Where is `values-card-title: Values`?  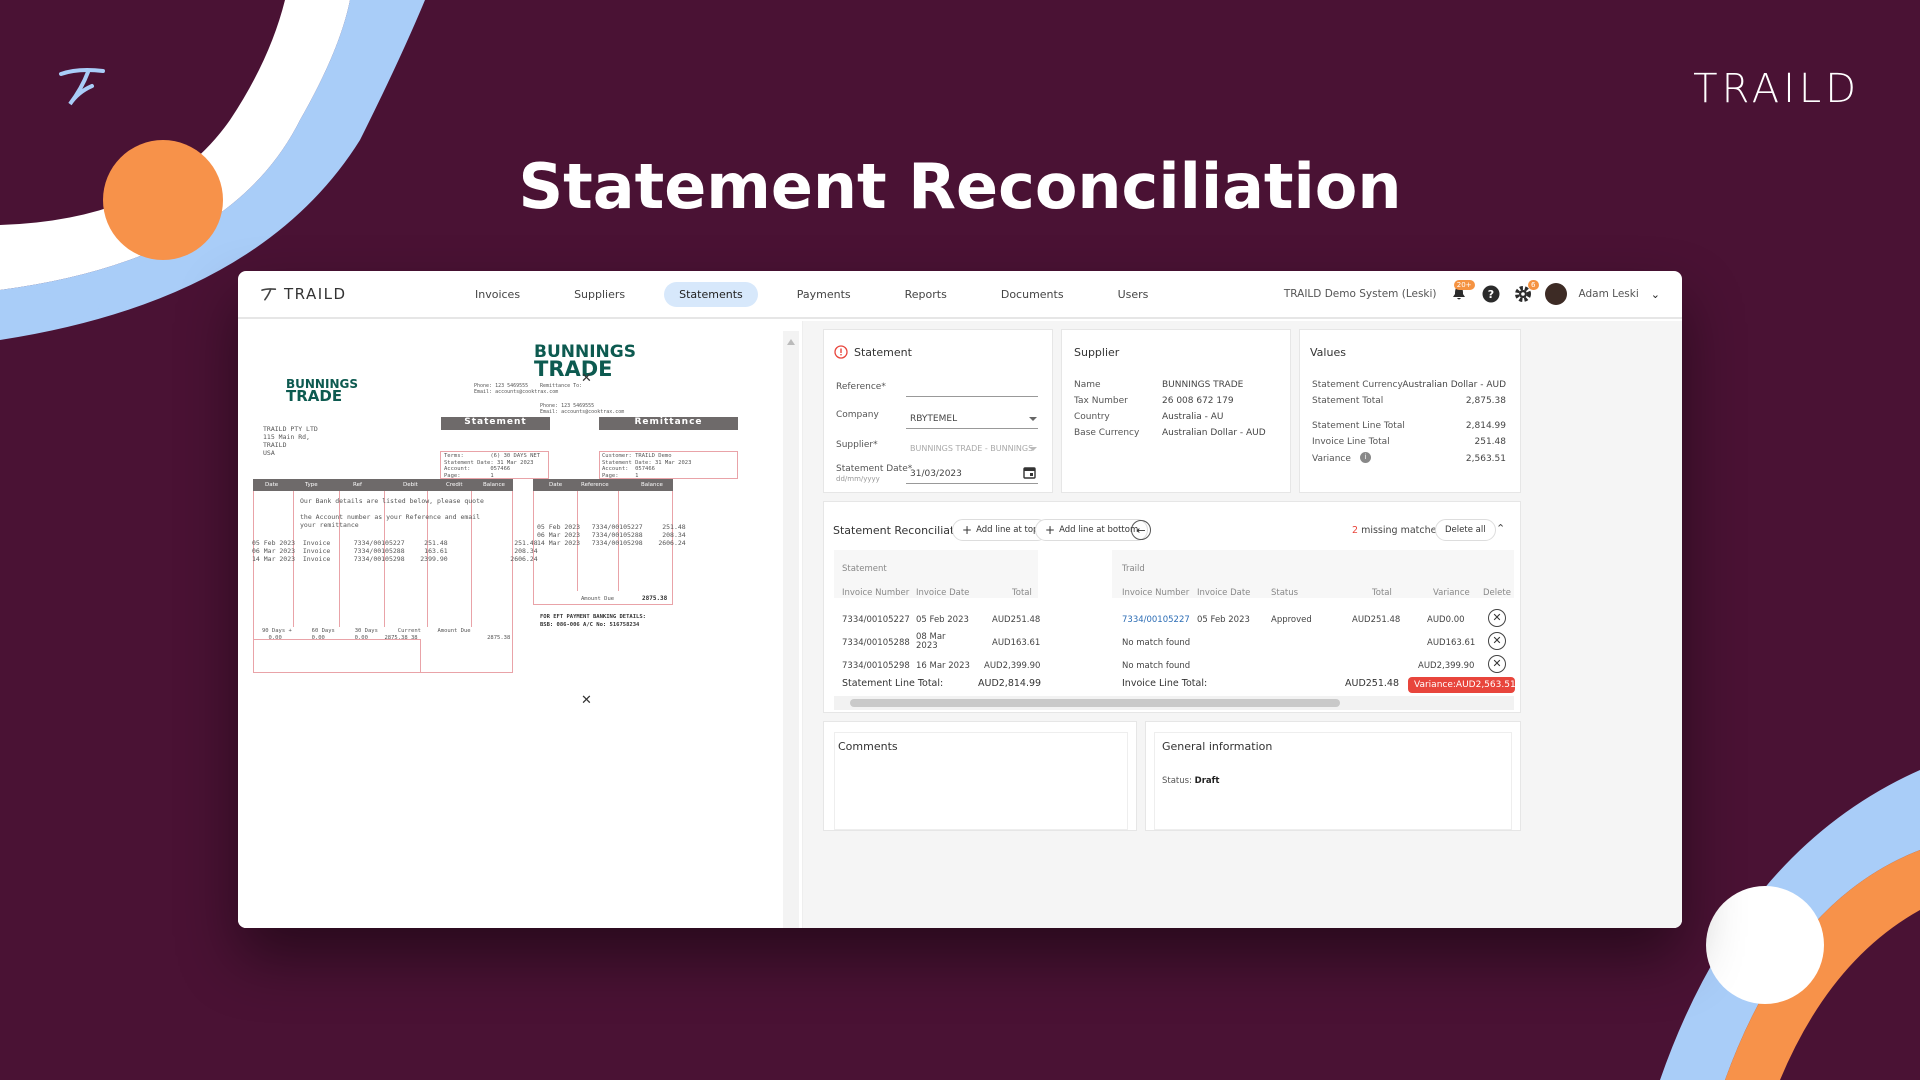
values-card-title: Values is located at coordinates (1328, 352).